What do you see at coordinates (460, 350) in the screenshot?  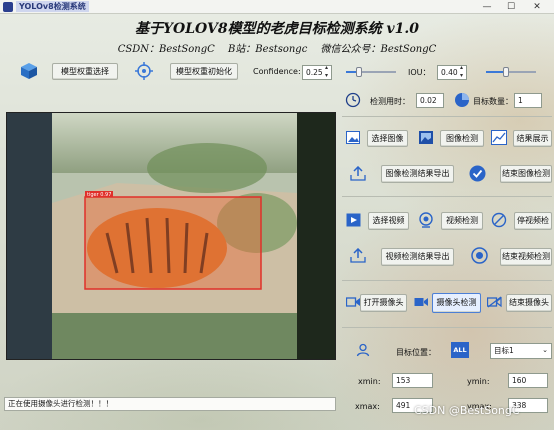 I see `all-targets-icon: ALL` at bounding box center [460, 350].